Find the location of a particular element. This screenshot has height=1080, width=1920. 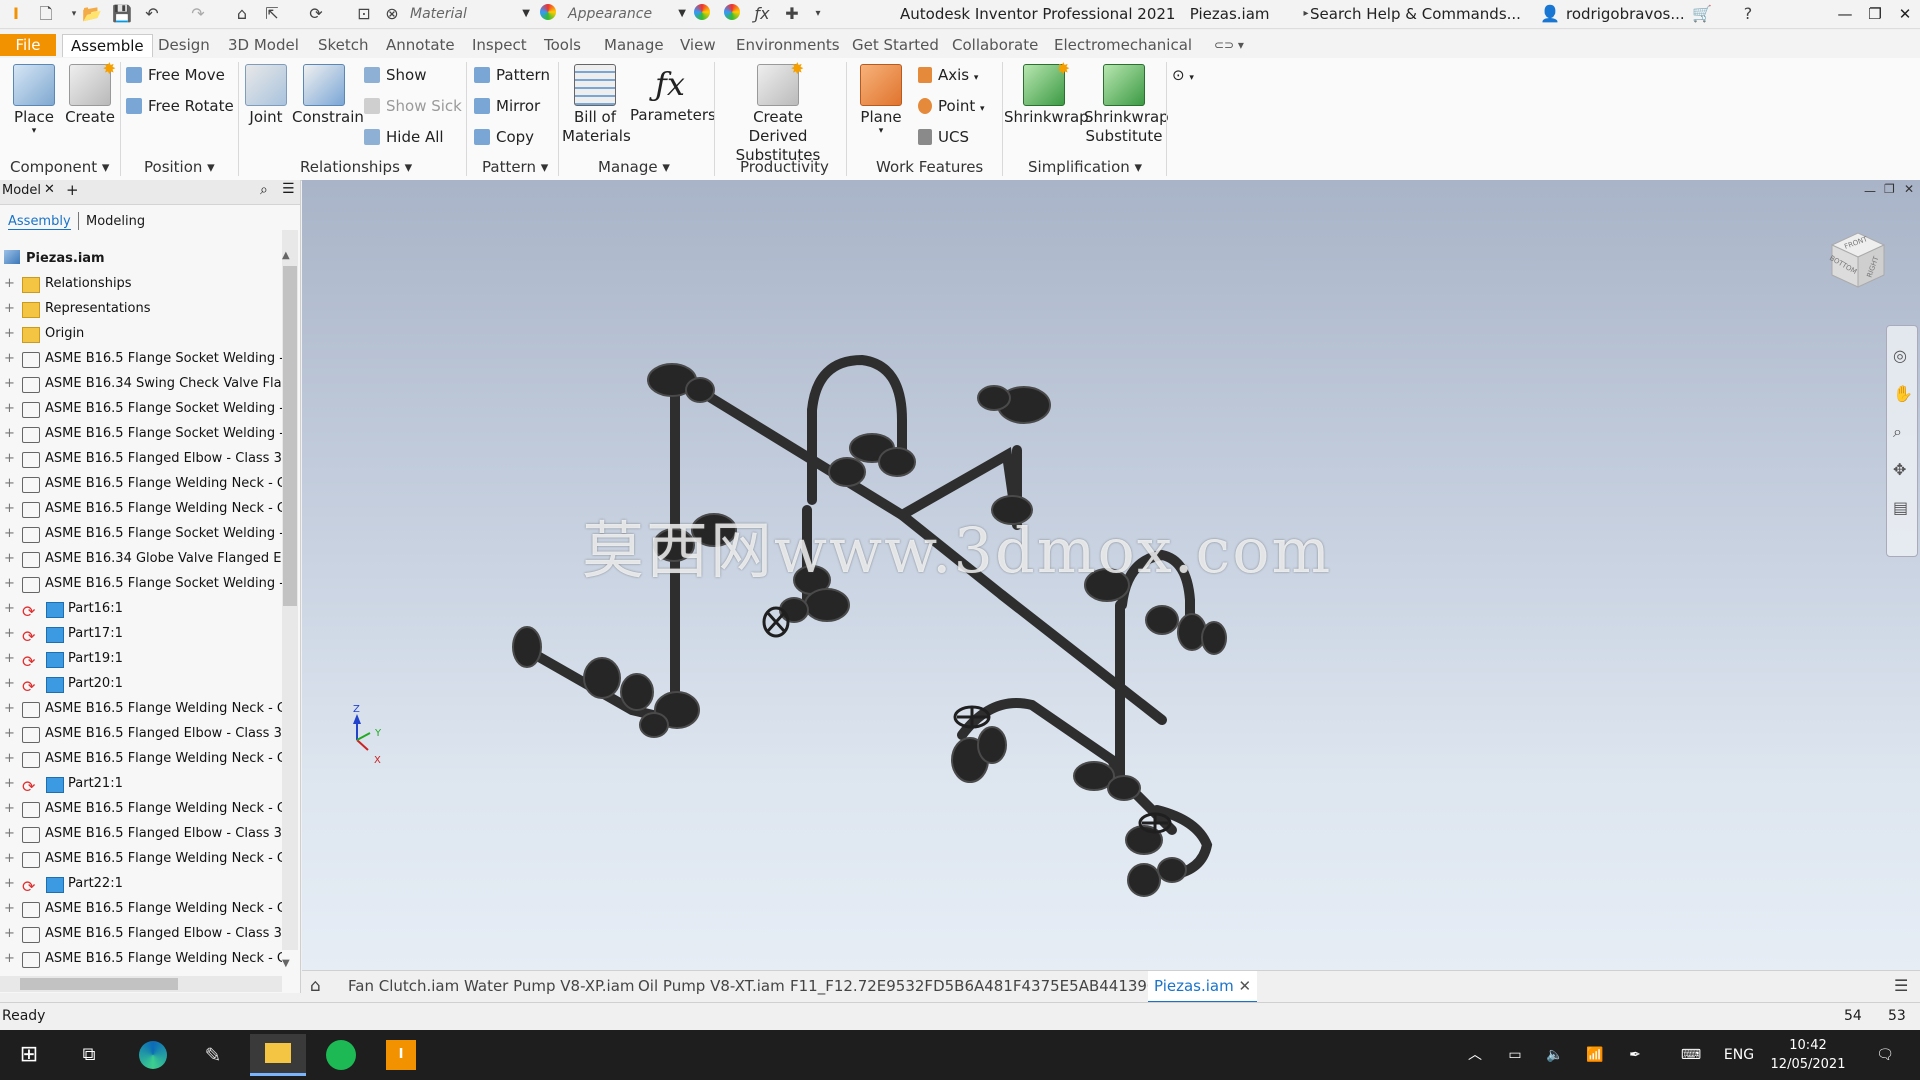

orbit-icon: ✥ is located at coordinates (1899, 469).